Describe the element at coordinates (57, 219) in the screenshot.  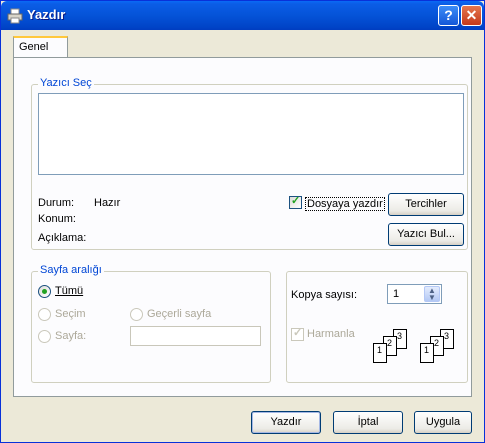
I see `location-label: Konum:` at that location.